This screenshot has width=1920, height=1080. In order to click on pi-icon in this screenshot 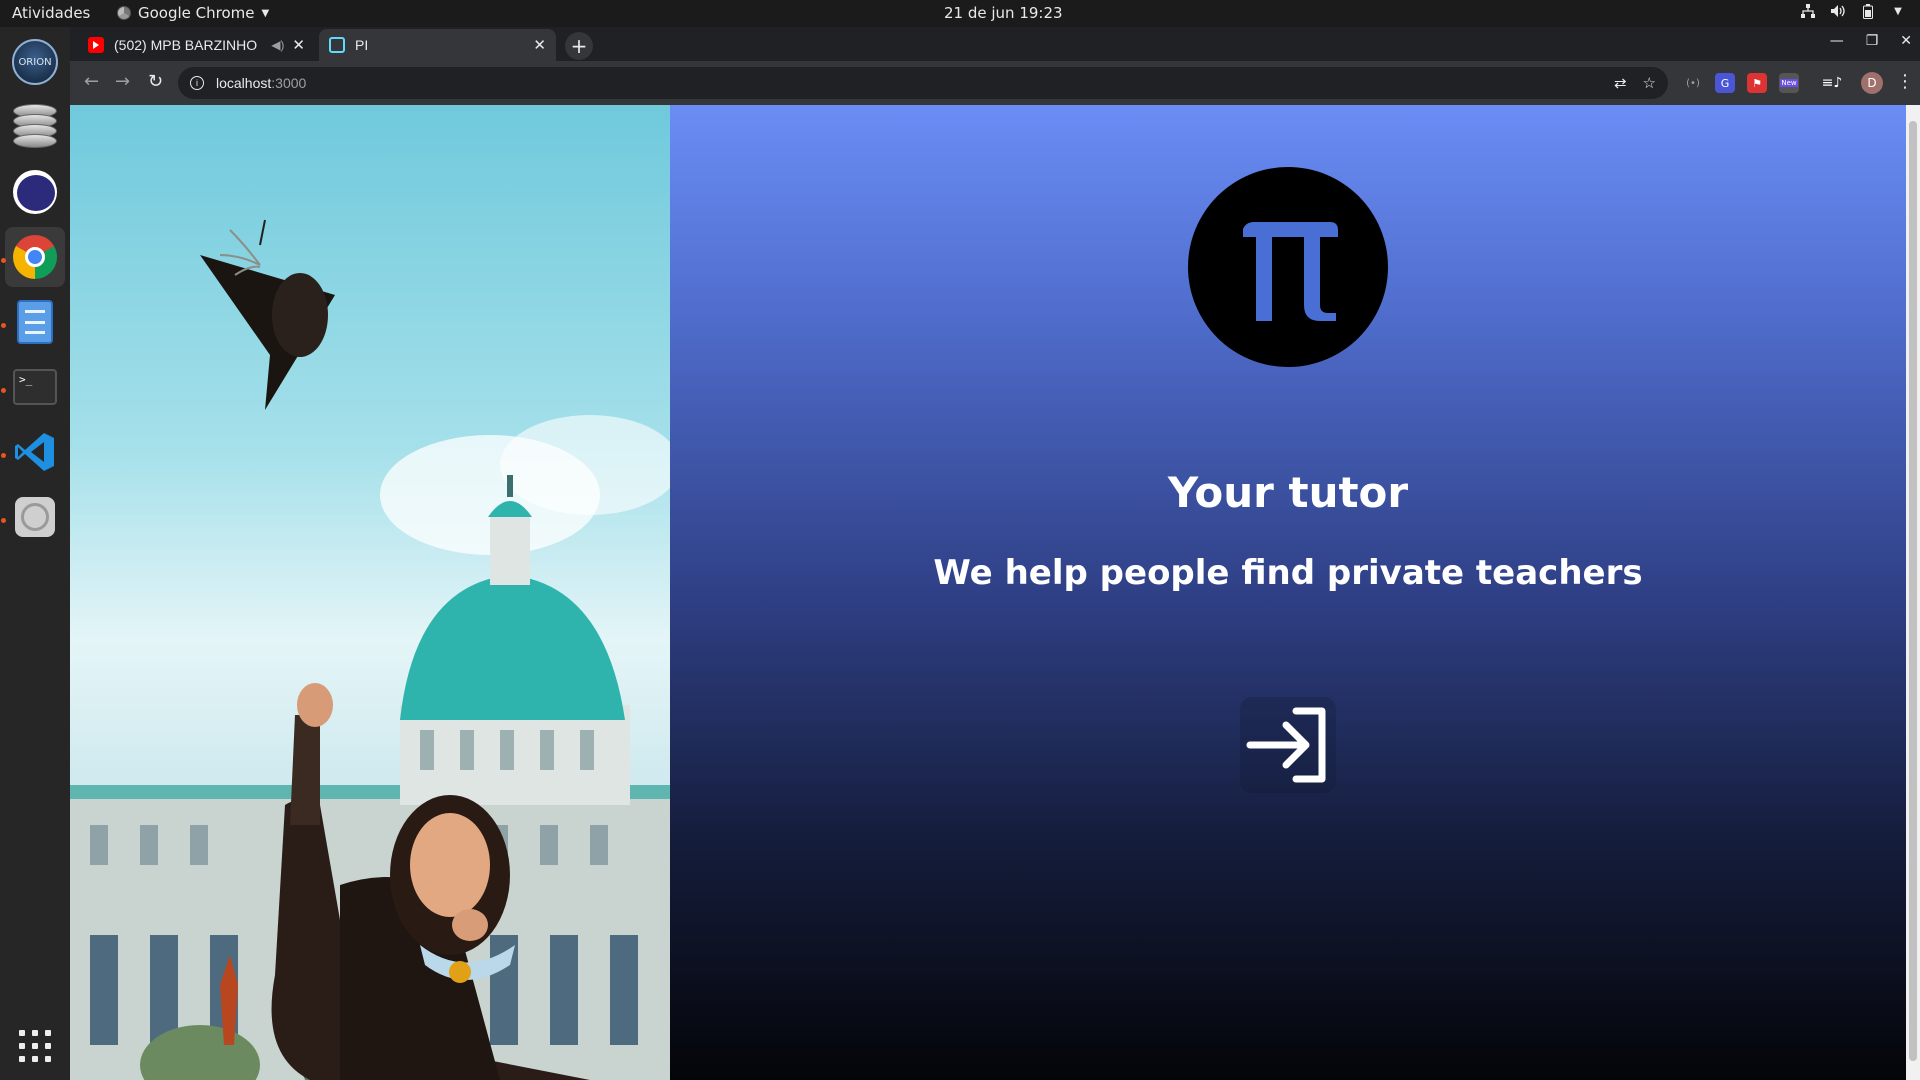, I will do `click(1290, 271)`.